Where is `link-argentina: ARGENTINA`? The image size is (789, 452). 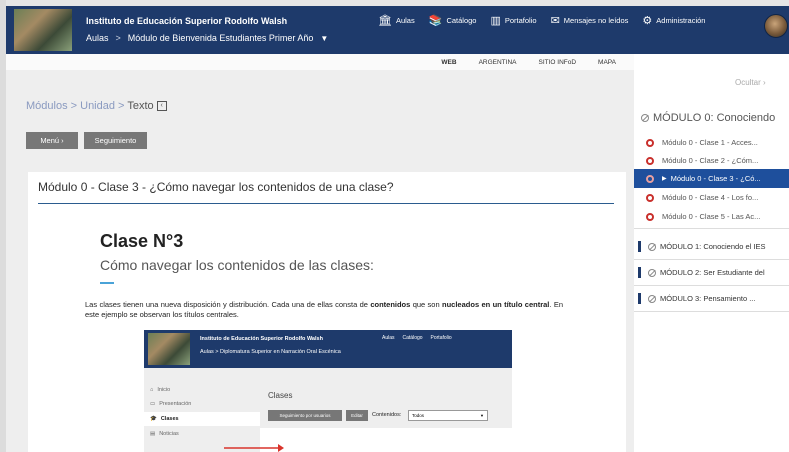 link-argentina: ARGENTINA is located at coordinates (498, 62).